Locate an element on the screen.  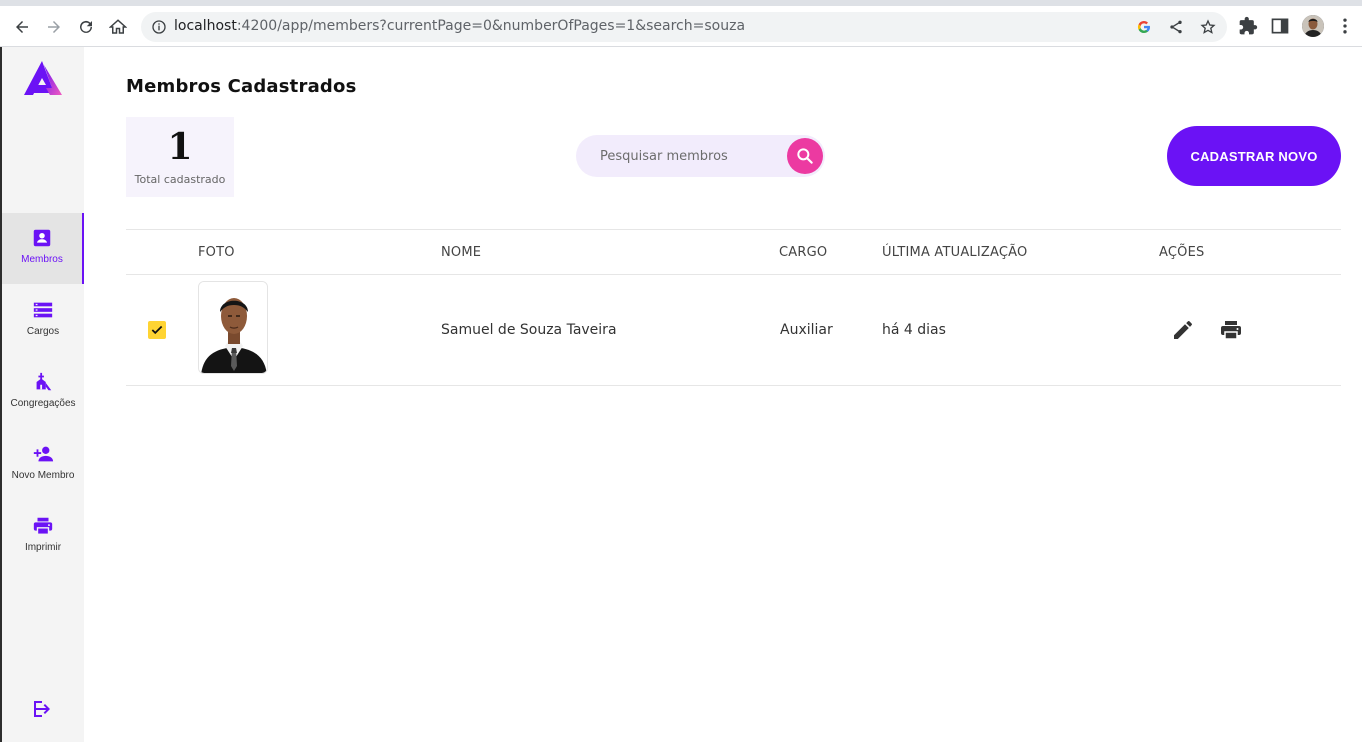
search-input is located at coordinates (690, 156).